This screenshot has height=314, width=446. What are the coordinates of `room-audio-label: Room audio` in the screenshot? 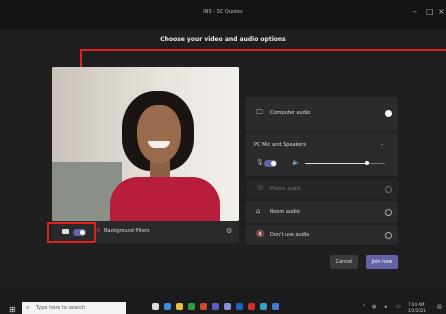 It's located at (285, 212).